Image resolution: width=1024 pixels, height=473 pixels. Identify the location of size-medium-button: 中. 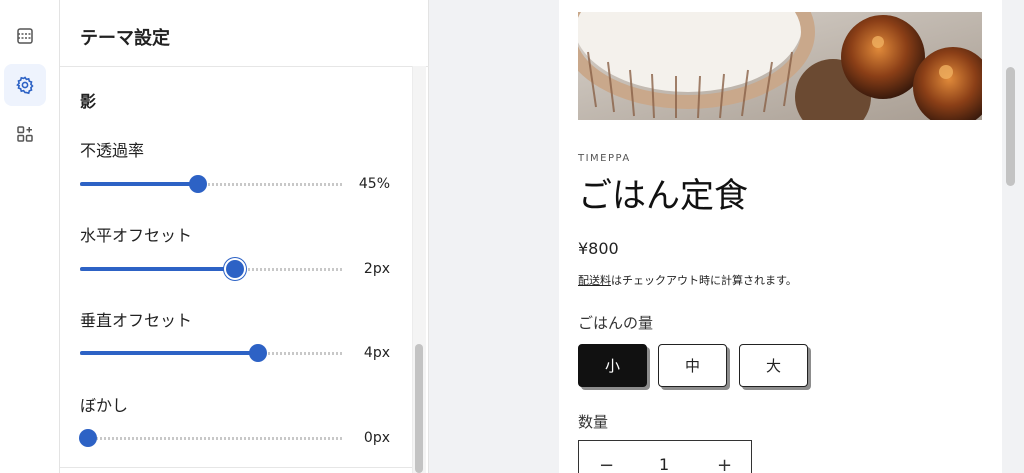
(692, 365).